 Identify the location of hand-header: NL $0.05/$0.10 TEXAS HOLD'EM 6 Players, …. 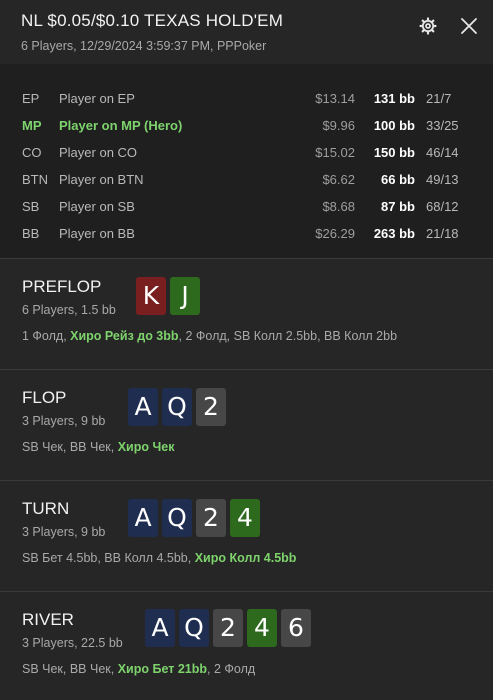
(246, 32).